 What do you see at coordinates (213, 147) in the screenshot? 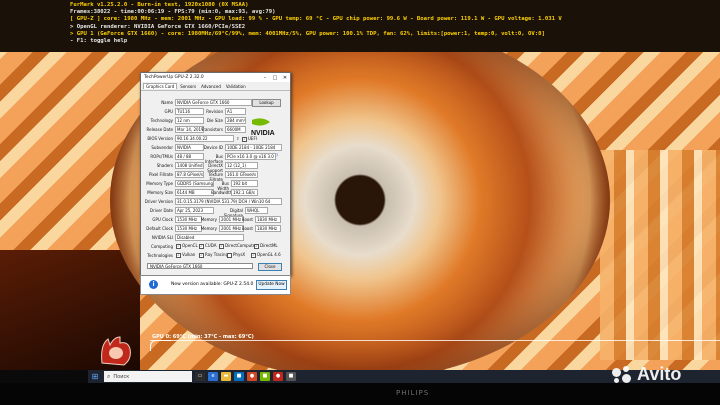
I see `deviceid-label: Device ID` at bounding box center [213, 147].